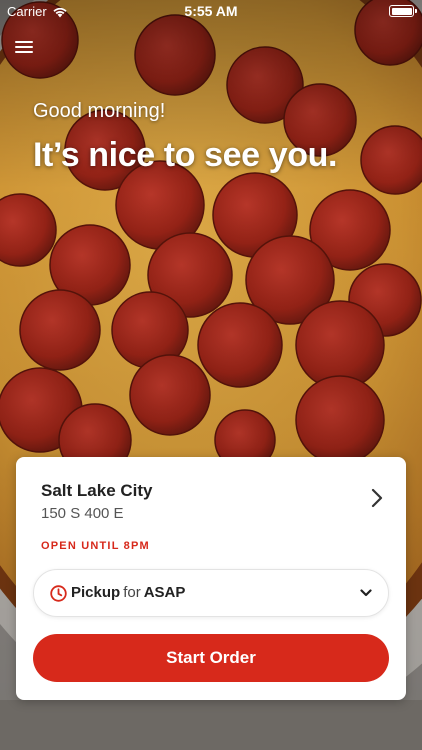 The image size is (422, 750). I want to click on hamburger-menu-icon, so click(25, 48).